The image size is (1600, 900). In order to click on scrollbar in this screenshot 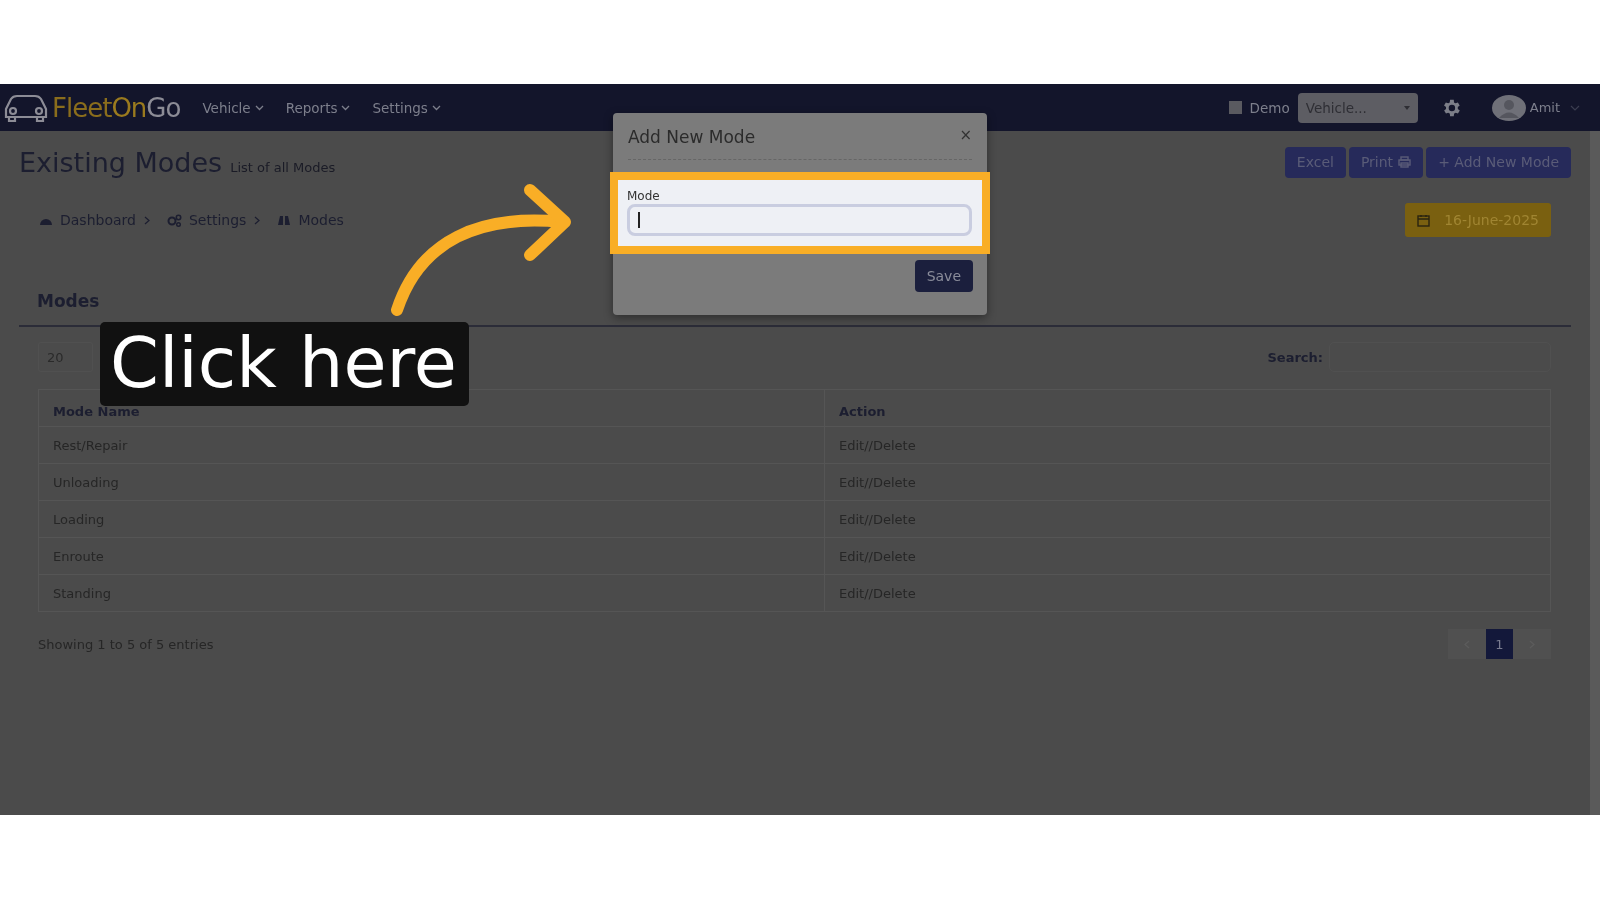, I will do `click(1595, 473)`.